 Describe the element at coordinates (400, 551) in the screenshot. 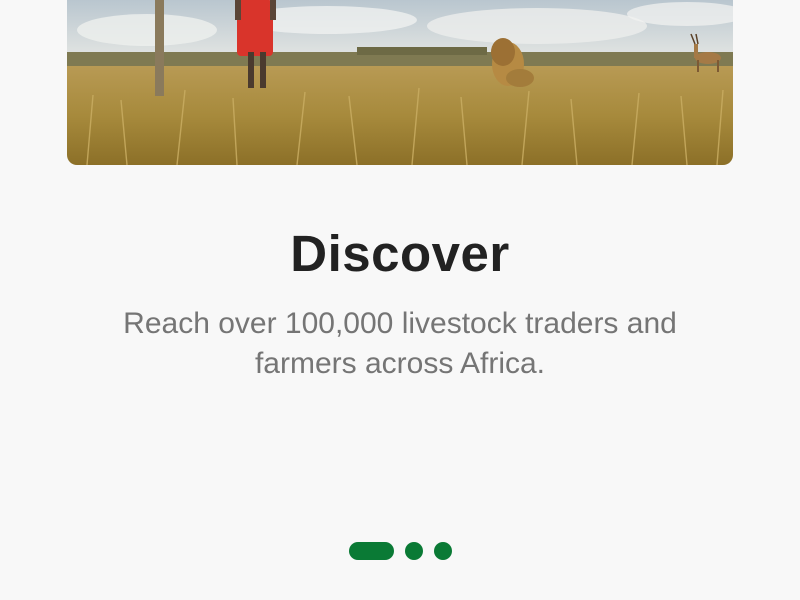

I see `page-indicator` at that location.